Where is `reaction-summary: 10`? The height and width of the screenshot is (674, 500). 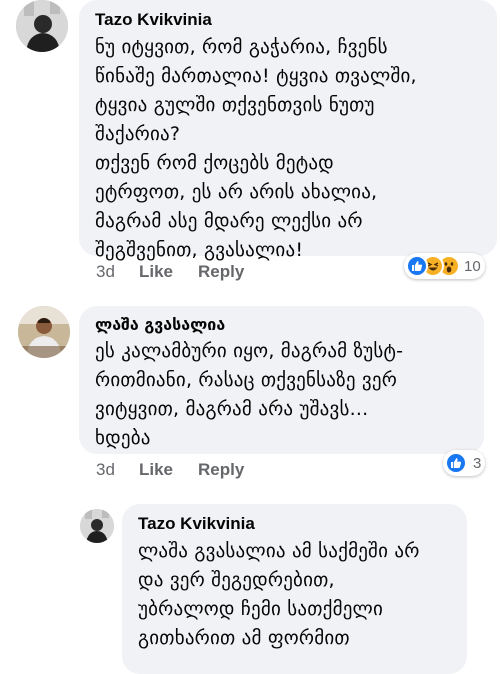 reaction-summary: 10 is located at coordinates (444, 266).